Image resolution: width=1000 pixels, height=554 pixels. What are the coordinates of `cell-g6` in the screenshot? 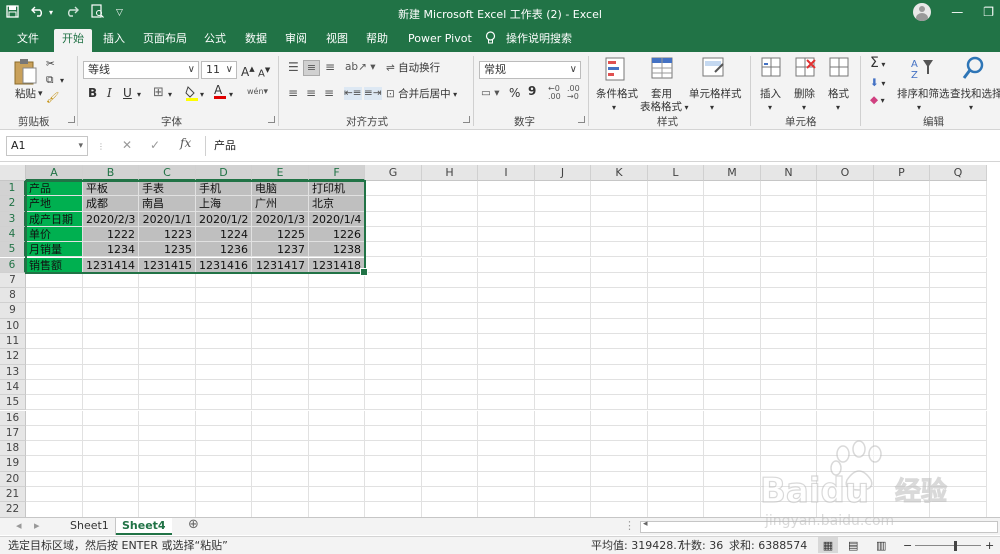 It's located at (393, 265).